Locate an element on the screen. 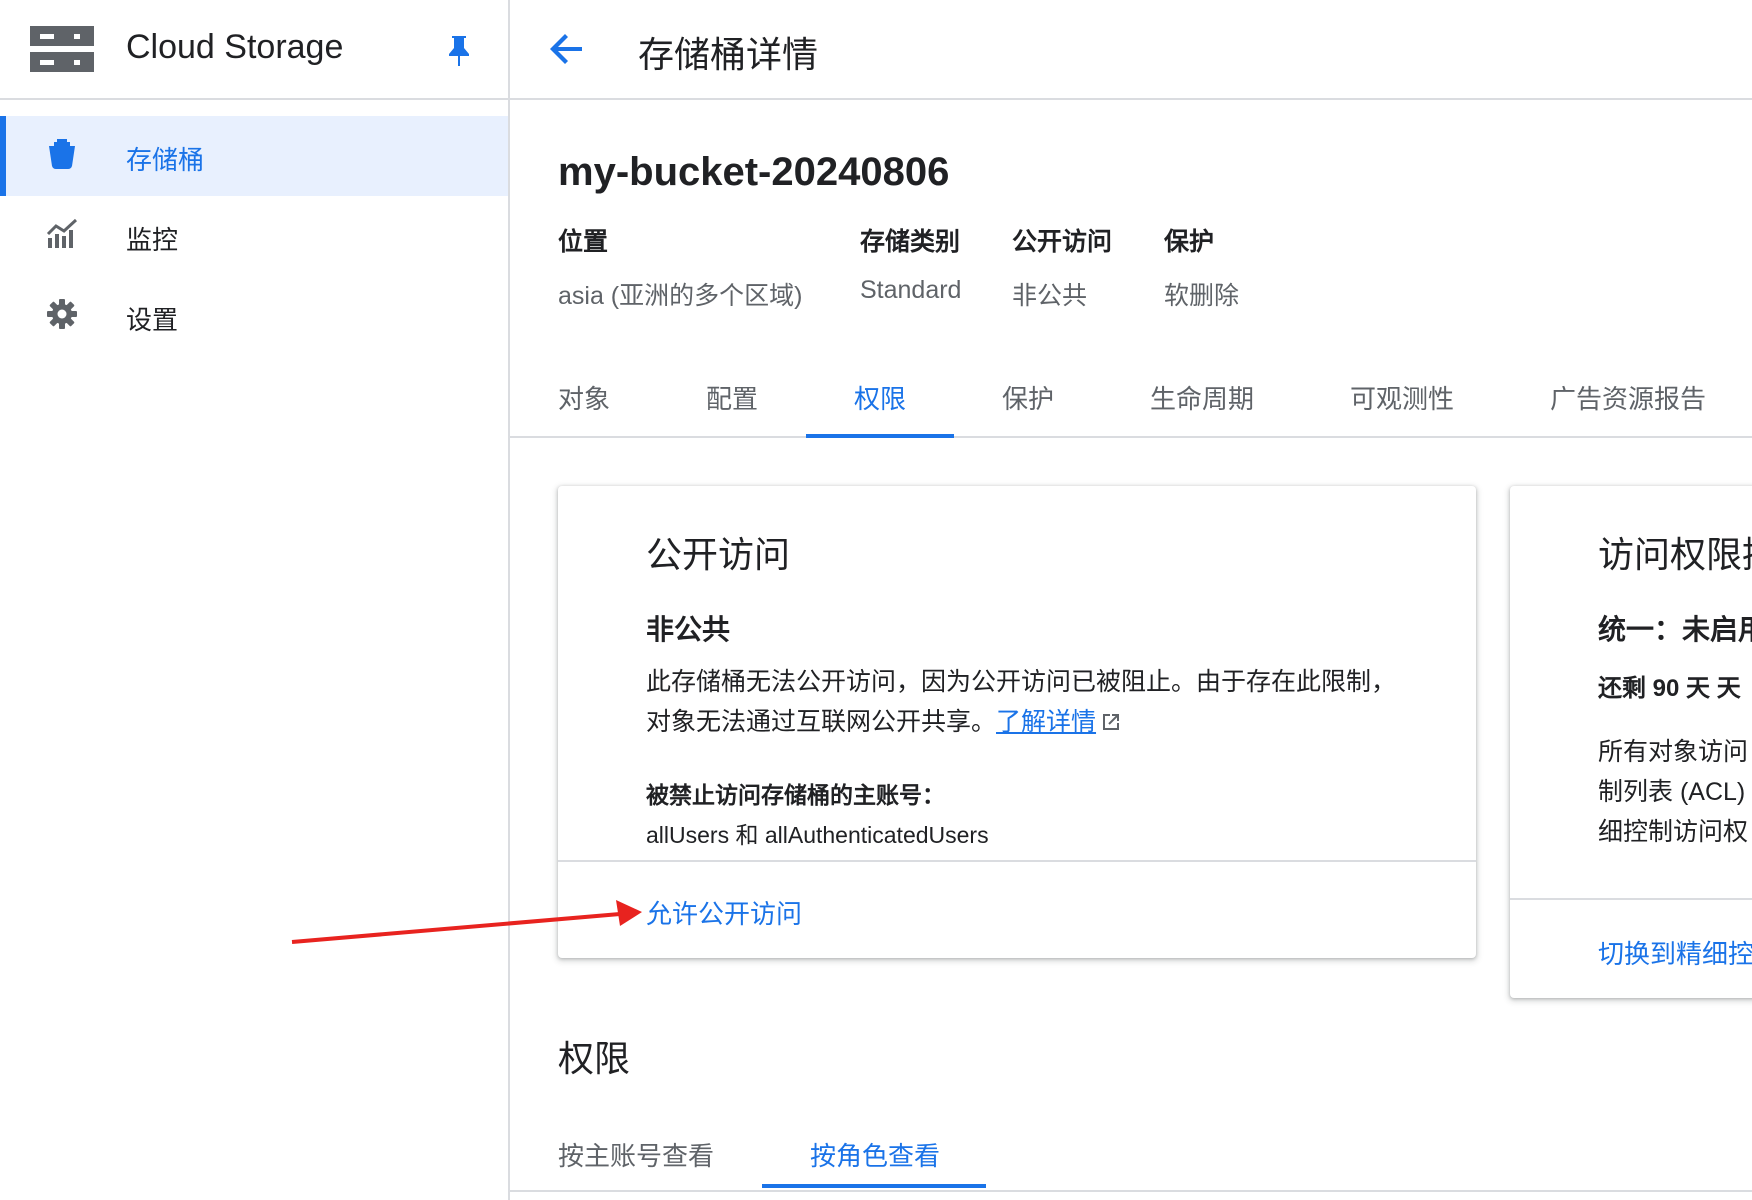  tab-protection: 保护 is located at coordinates (1028, 404).